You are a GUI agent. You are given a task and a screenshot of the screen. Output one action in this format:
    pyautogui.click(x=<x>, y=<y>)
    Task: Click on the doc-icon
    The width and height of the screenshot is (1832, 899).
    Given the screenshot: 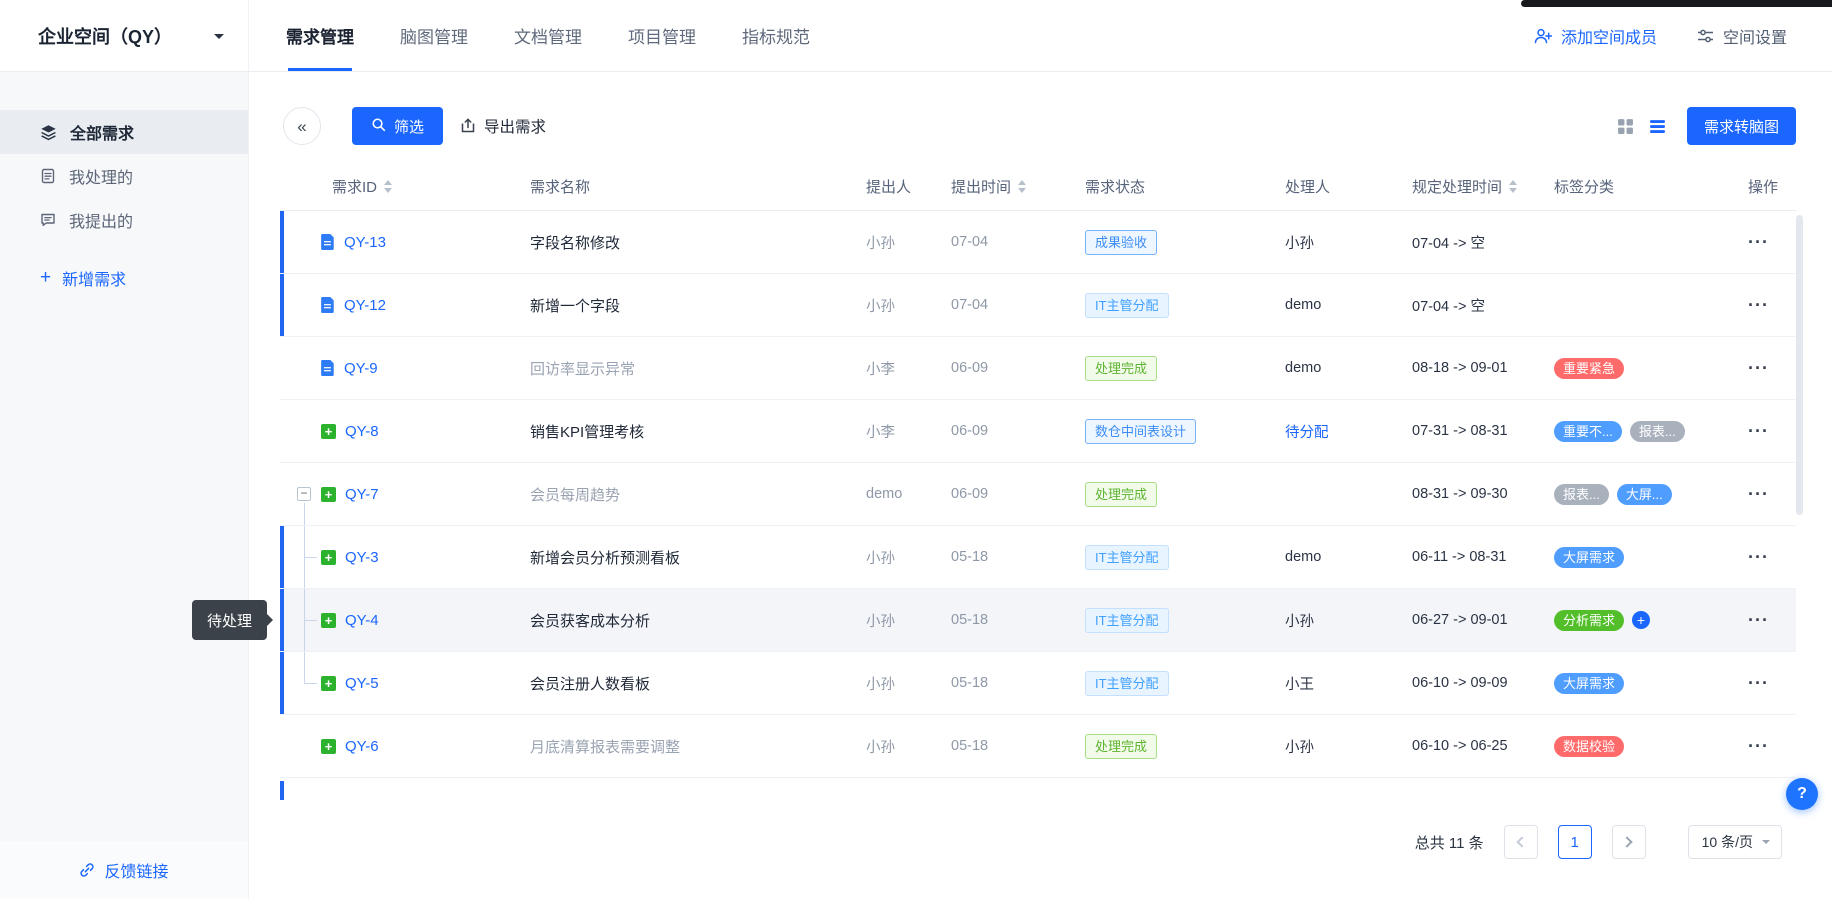 What is the action you would take?
    pyautogui.click(x=48, y=176)
    